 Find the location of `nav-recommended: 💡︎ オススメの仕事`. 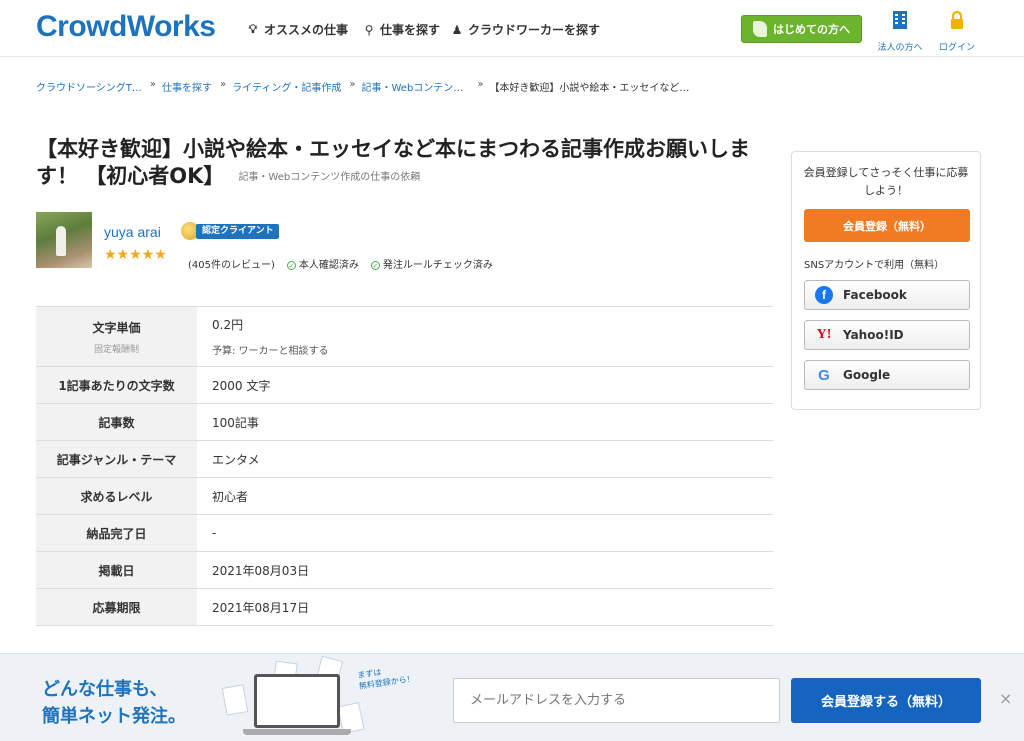

nav-recommended: 💡︎ オススメの仕事 is located at coordinates (297, 29).